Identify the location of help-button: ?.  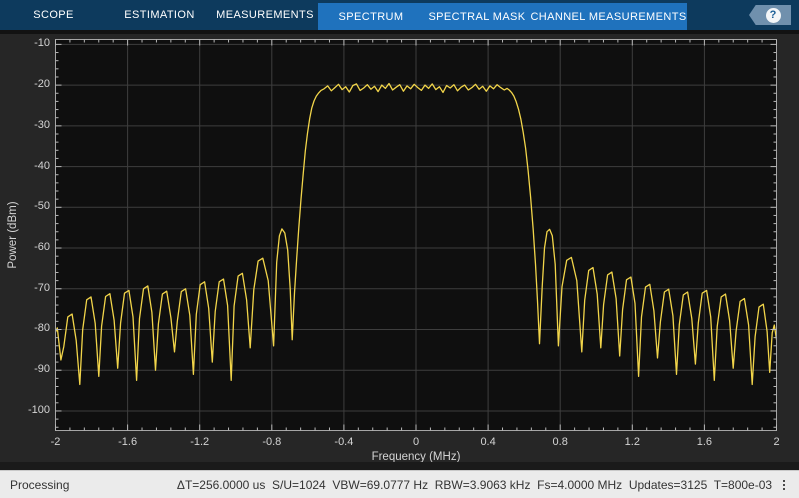
(770, 15).